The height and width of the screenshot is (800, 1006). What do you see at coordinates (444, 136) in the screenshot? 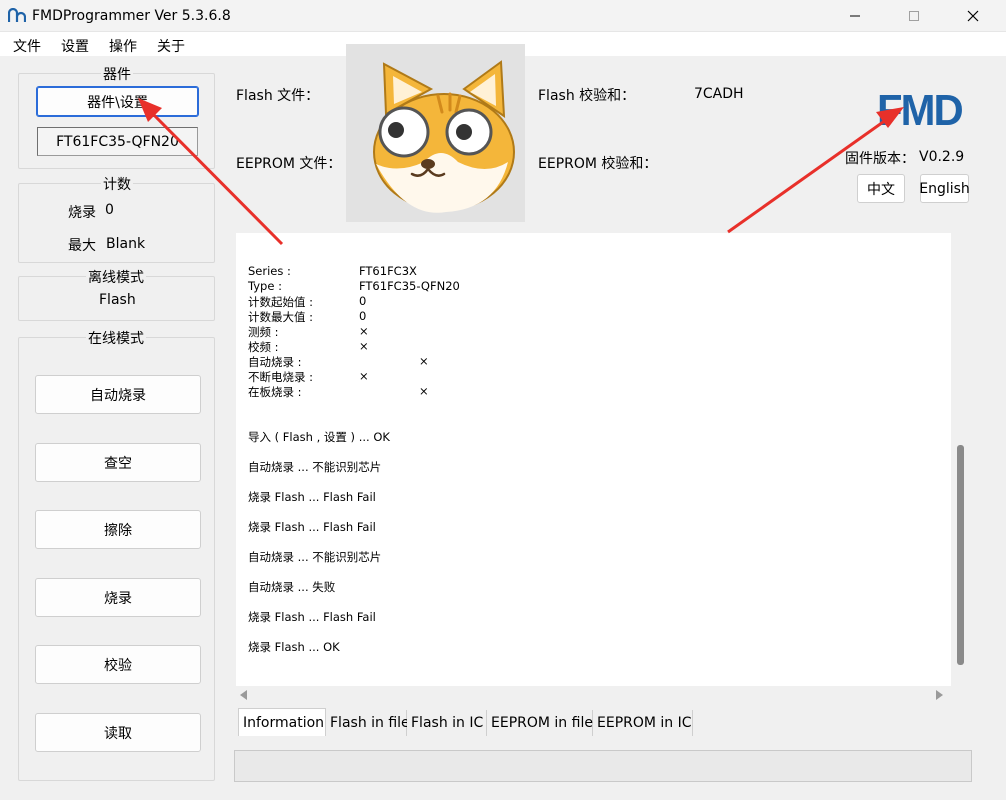
I see `cat-face-icon` at bounding box center [444, 136].